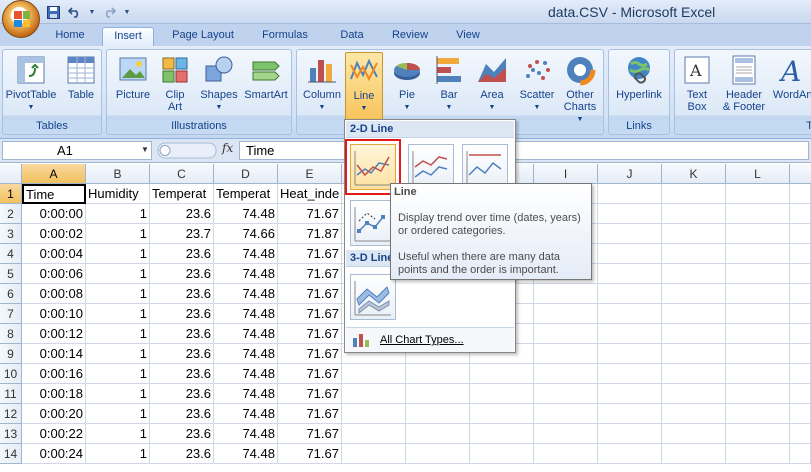 Image resolution: width=811 pixels, height=472 pixels. I want to click on row-header: 3, so click(11, 234).